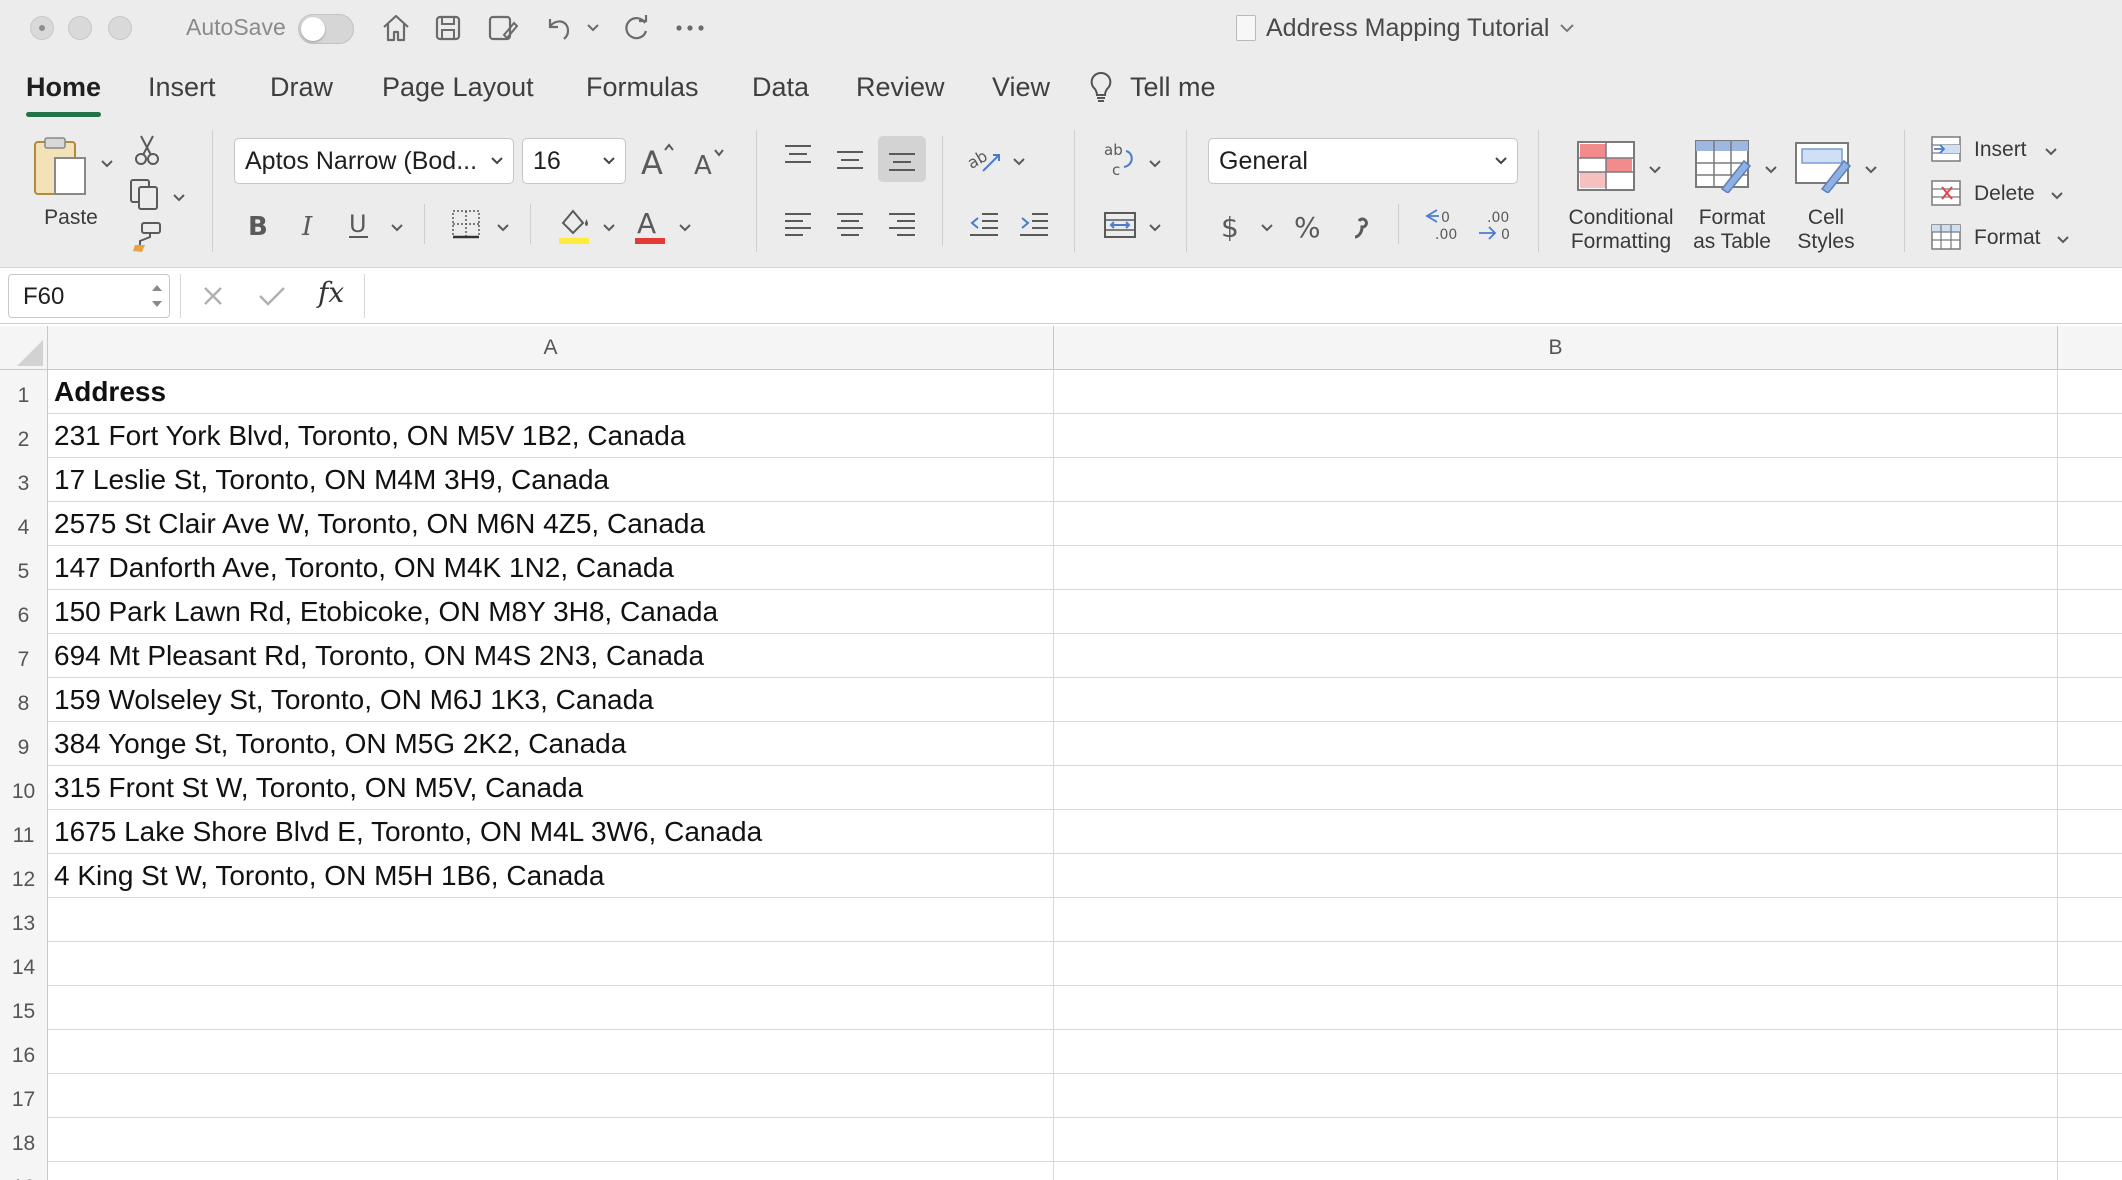  I want to click on fill-color-chevron-down-icon, so click(609, 229).